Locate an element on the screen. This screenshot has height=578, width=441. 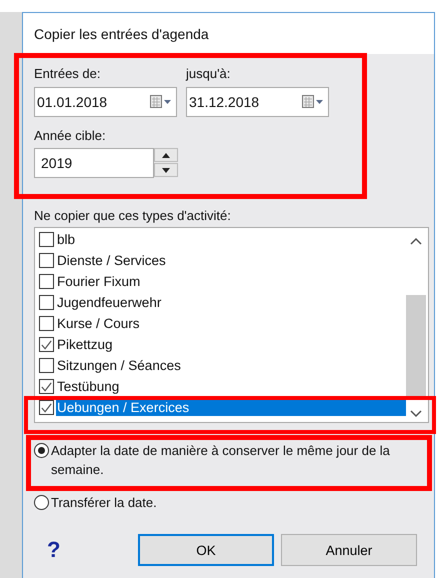
list-item: Dienste / Services is located at coordinates (111, 260).